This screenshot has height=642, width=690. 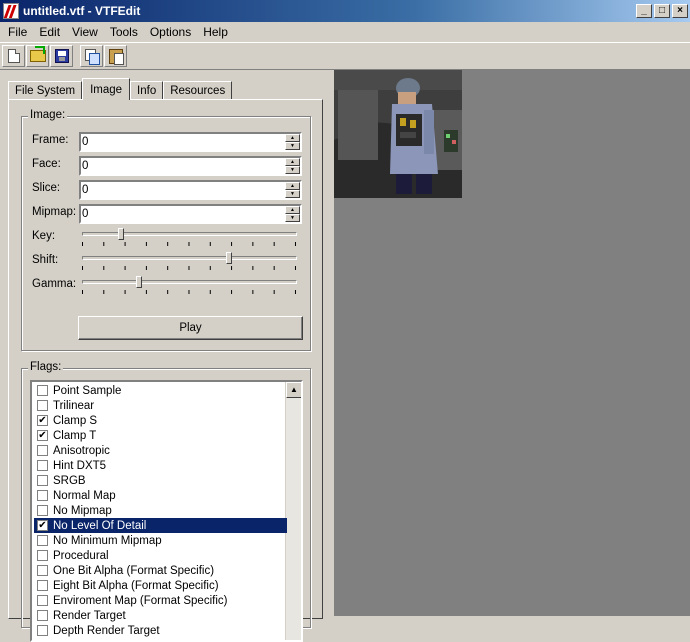 What do you see at coordinates (189, 262) in the screenshot?
I see `shift-slider` at bounding box center [189, 262].